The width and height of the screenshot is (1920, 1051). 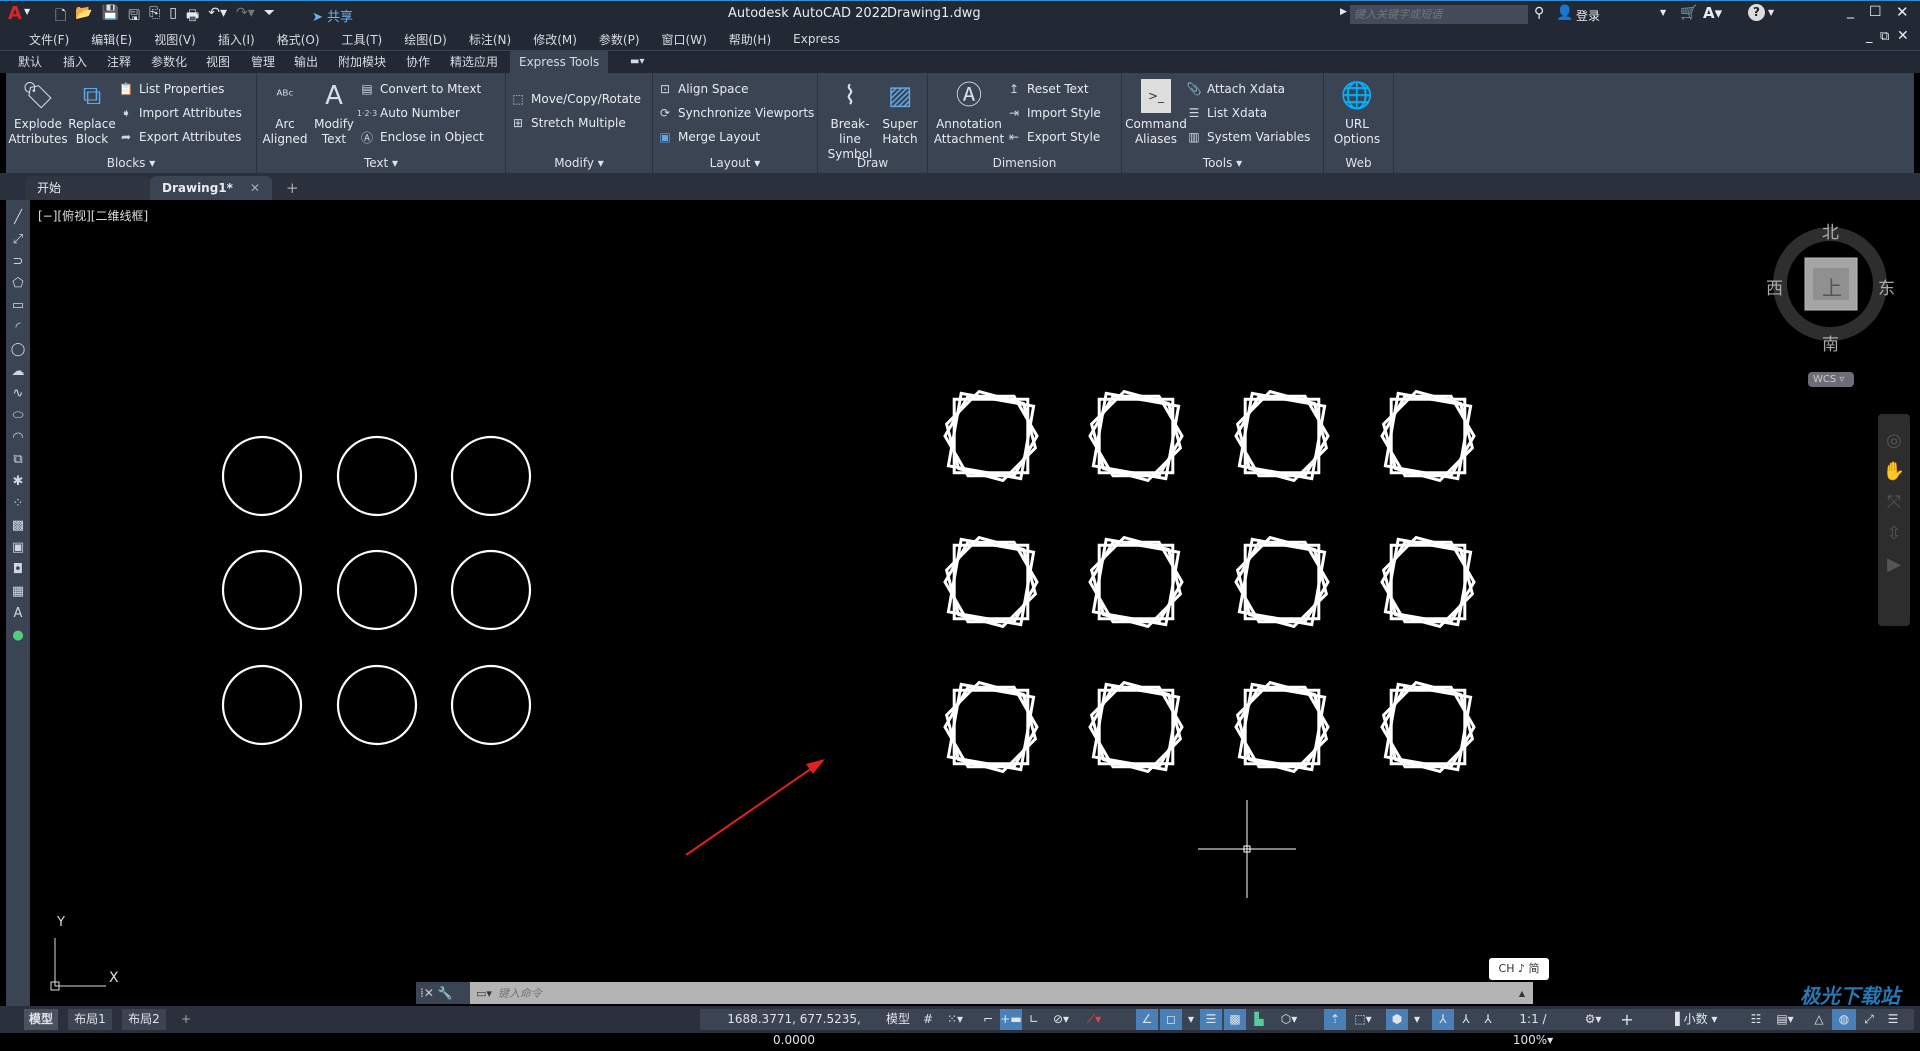 What do you see at coordinates (1894, 564) in the screenshot?
I see `showmotion-icon: ▶` at bounding box center [1894, 564].